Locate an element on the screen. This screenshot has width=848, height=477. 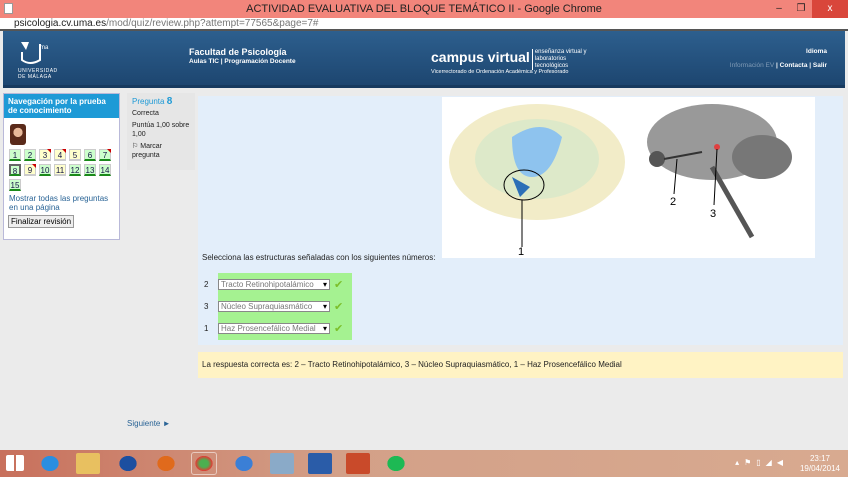
address-domain: psicologia.cv.uma.es is located at coordinates (60, 23).